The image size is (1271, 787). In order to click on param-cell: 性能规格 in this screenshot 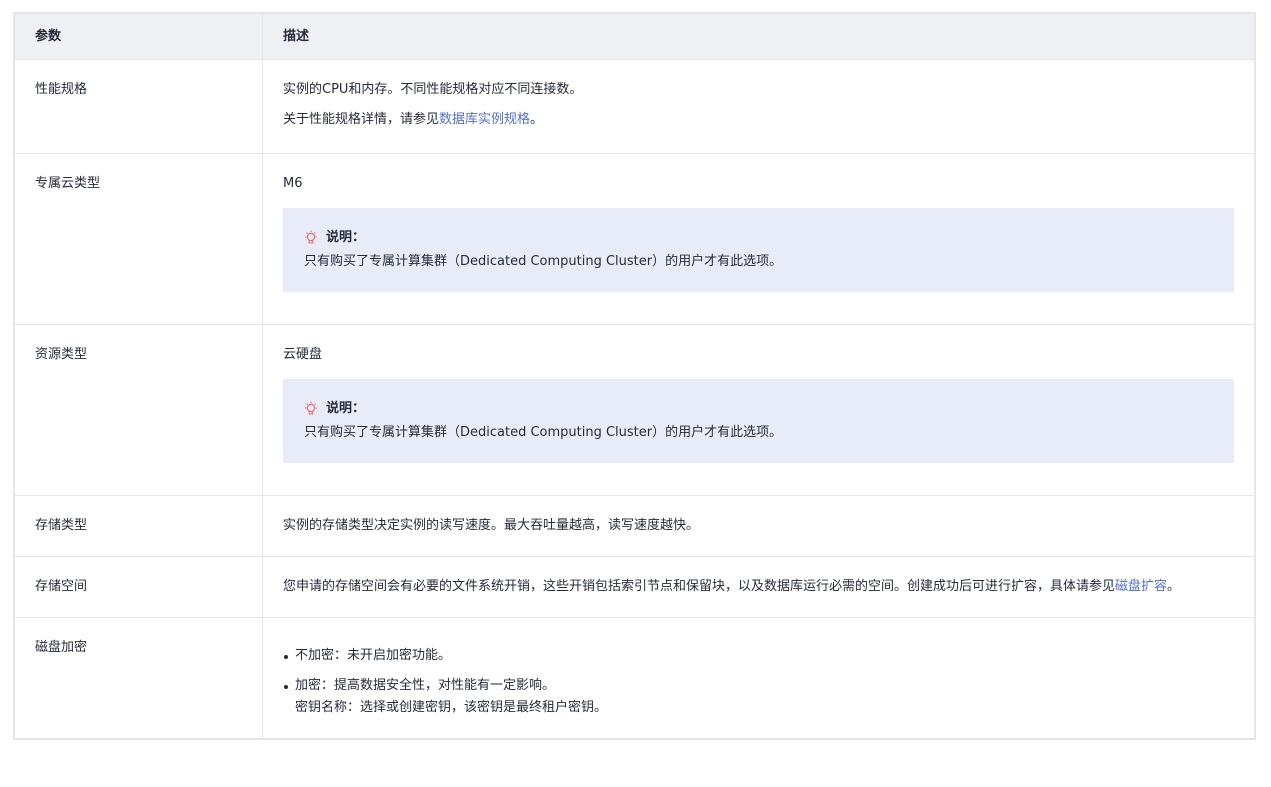, I will do `click(138, 106)`.